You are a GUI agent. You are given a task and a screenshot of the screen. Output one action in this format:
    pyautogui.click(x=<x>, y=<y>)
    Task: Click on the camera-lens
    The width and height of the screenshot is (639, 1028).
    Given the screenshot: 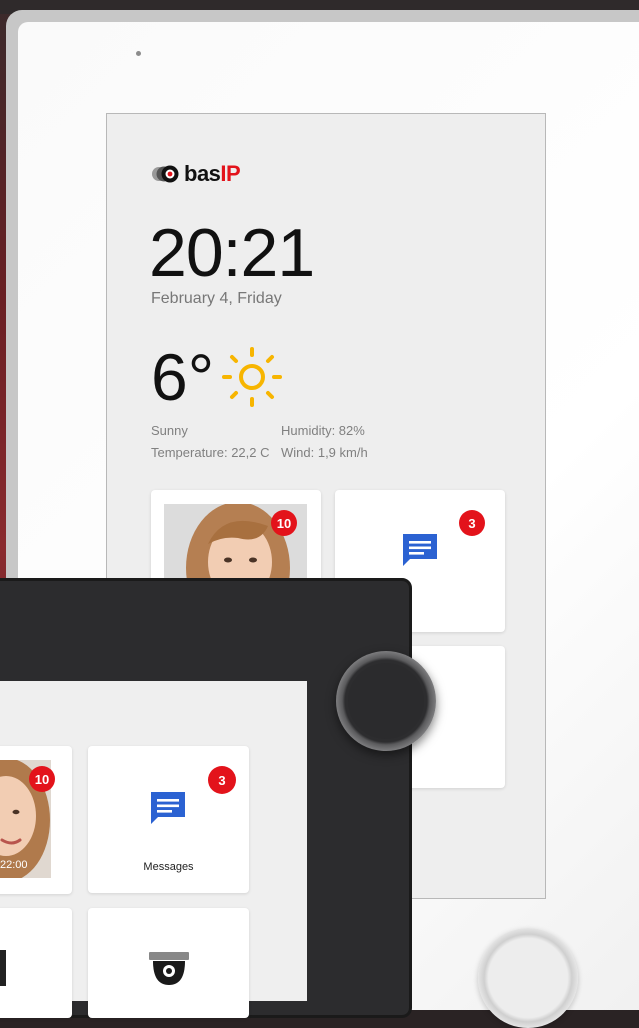 What is the action you would take?
    pyautogui.click(x=138, y=53)
    